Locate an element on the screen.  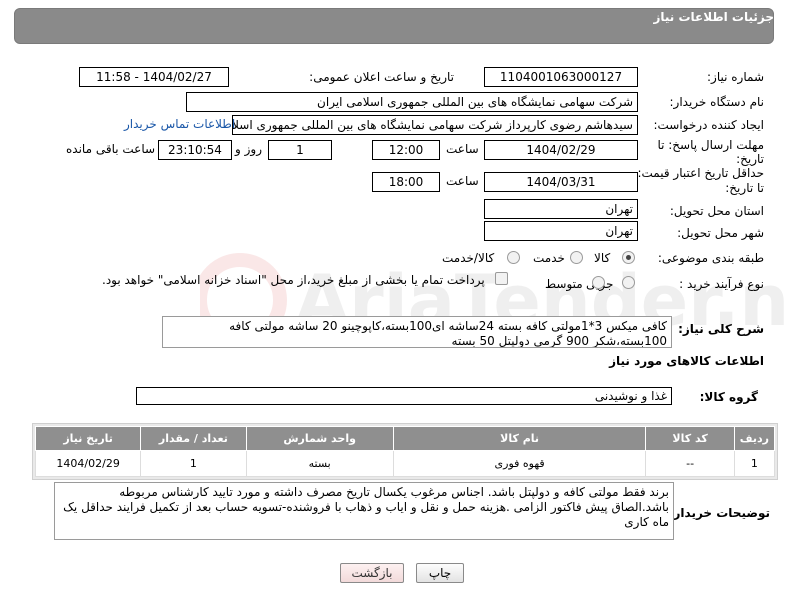
category-goods-radio is located at coordinates (628, 257).